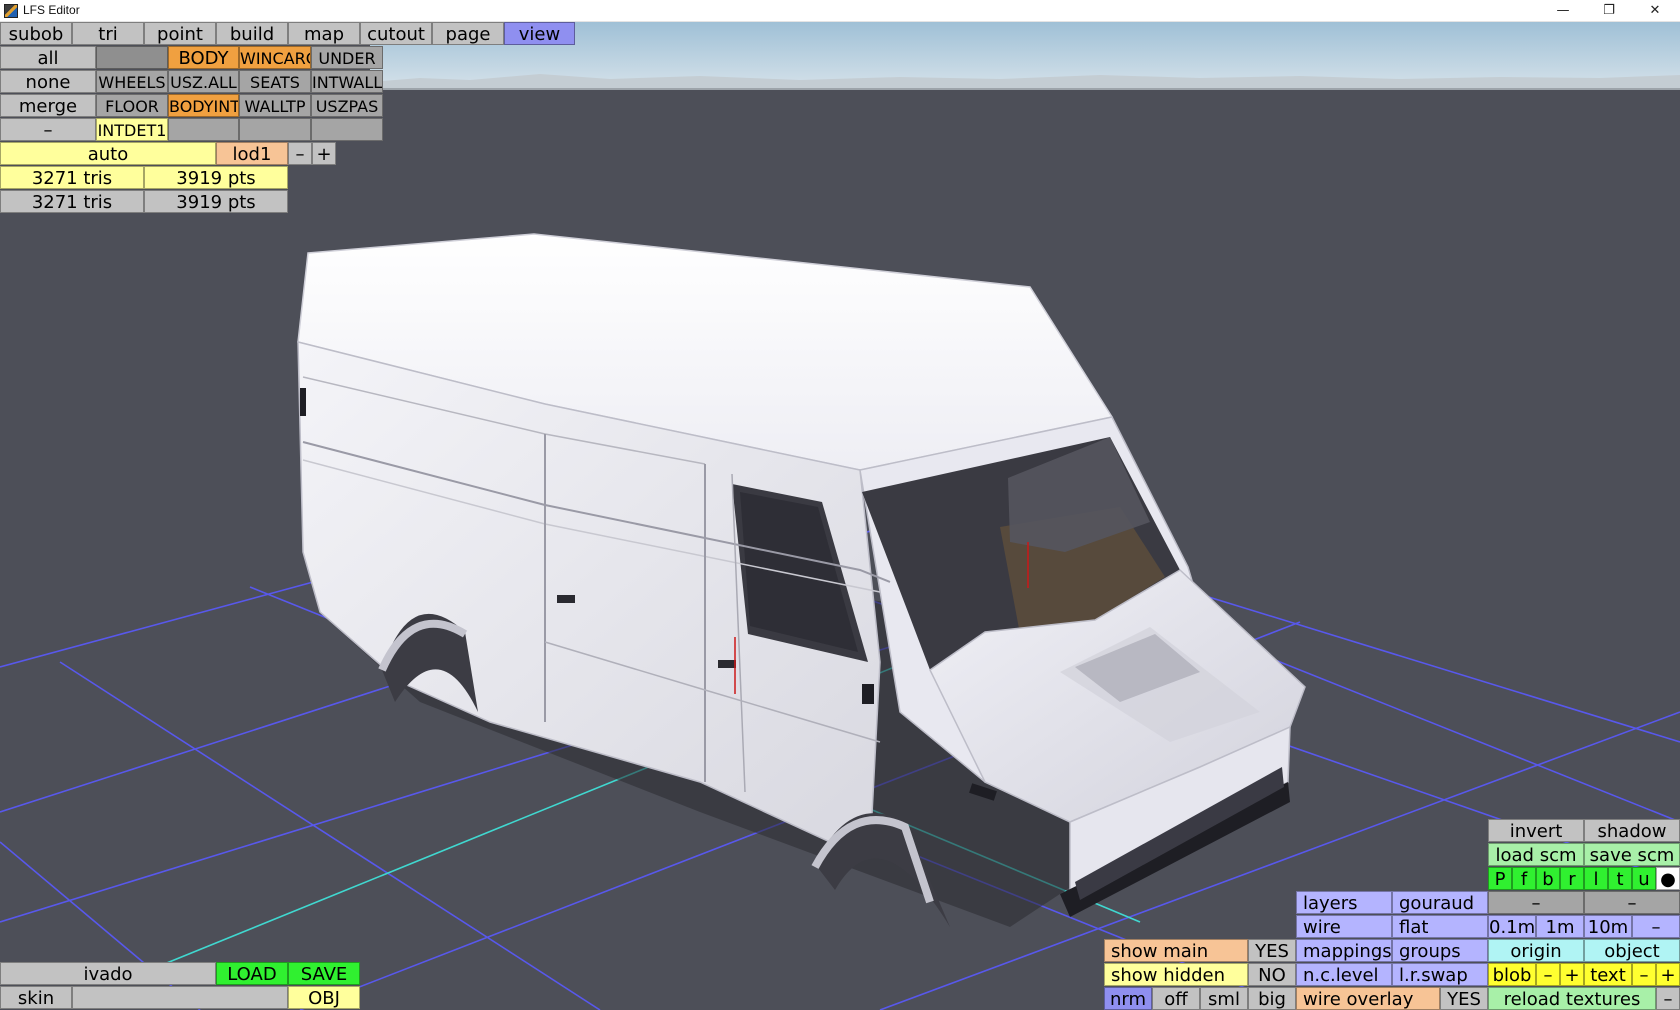 Image resolution: width=1680 pixels, height=1010 pixels. I want to click on group-usz-all: USZ.ALL, so click(203, 81).